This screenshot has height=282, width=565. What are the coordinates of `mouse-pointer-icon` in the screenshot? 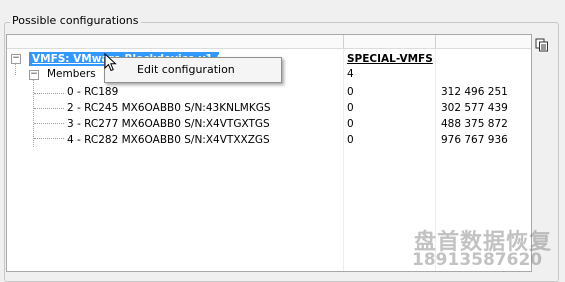 It's located at (111, 64).